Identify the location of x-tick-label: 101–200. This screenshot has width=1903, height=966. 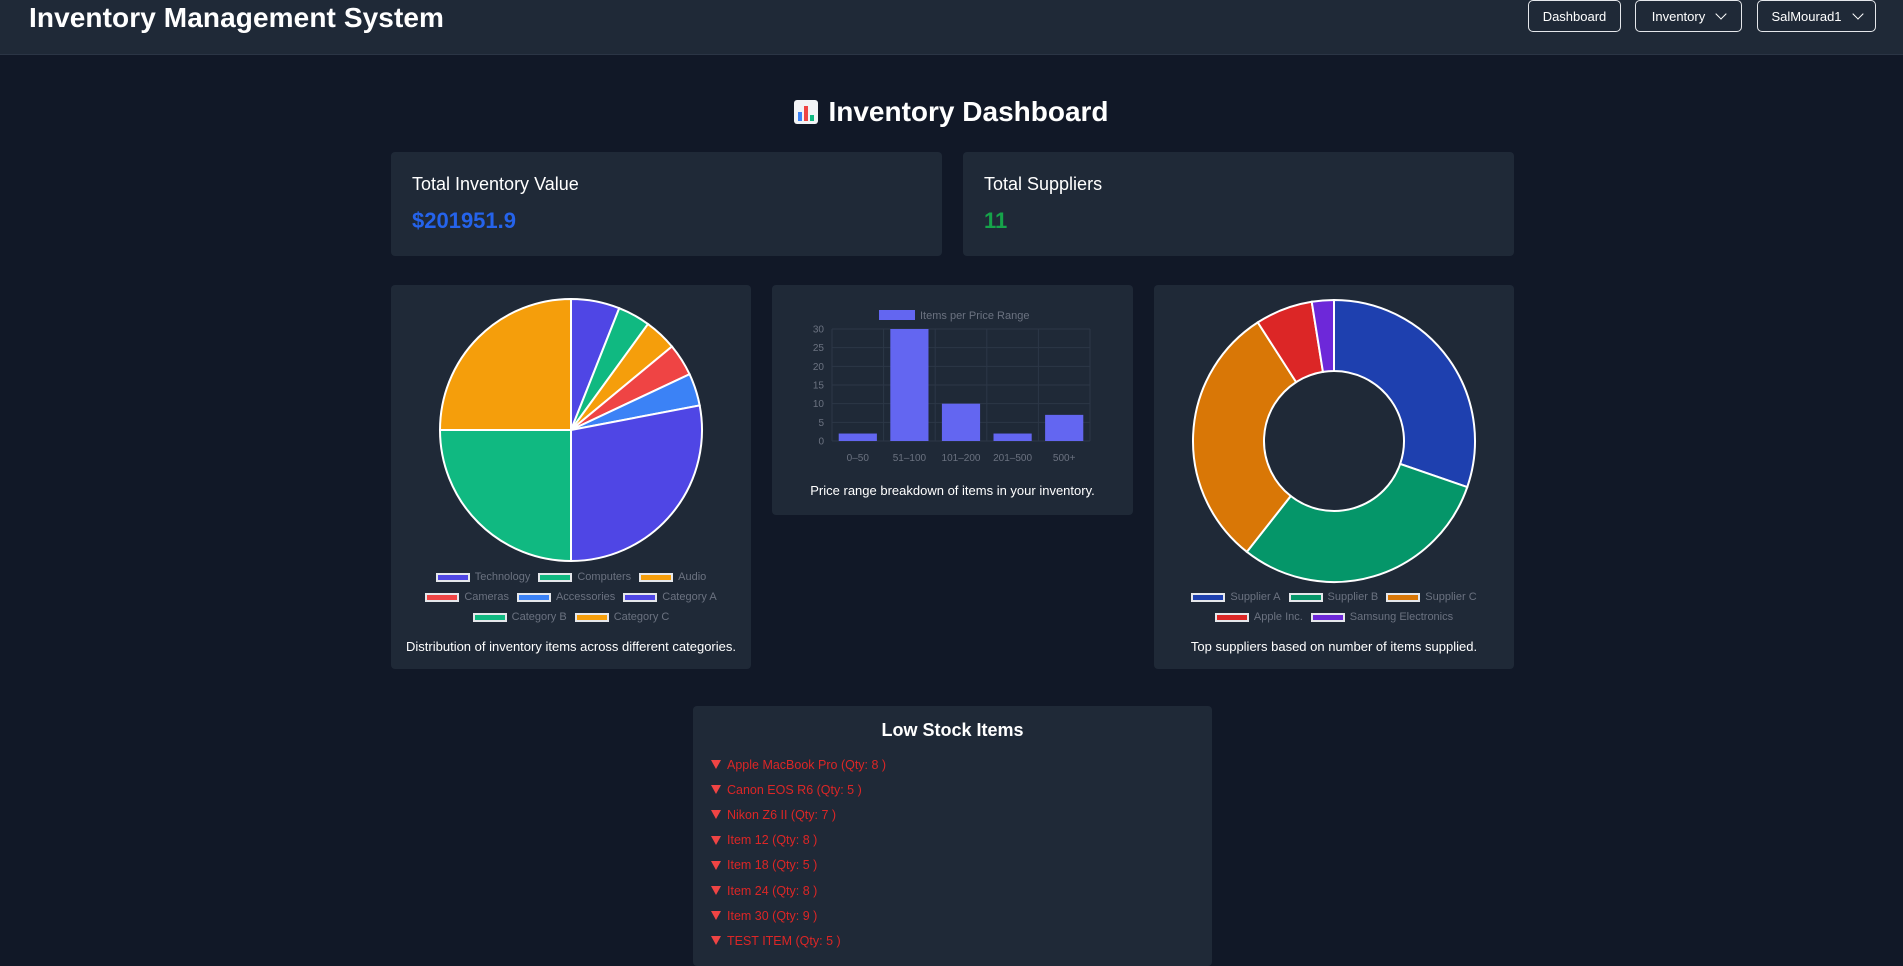
(961, 458).